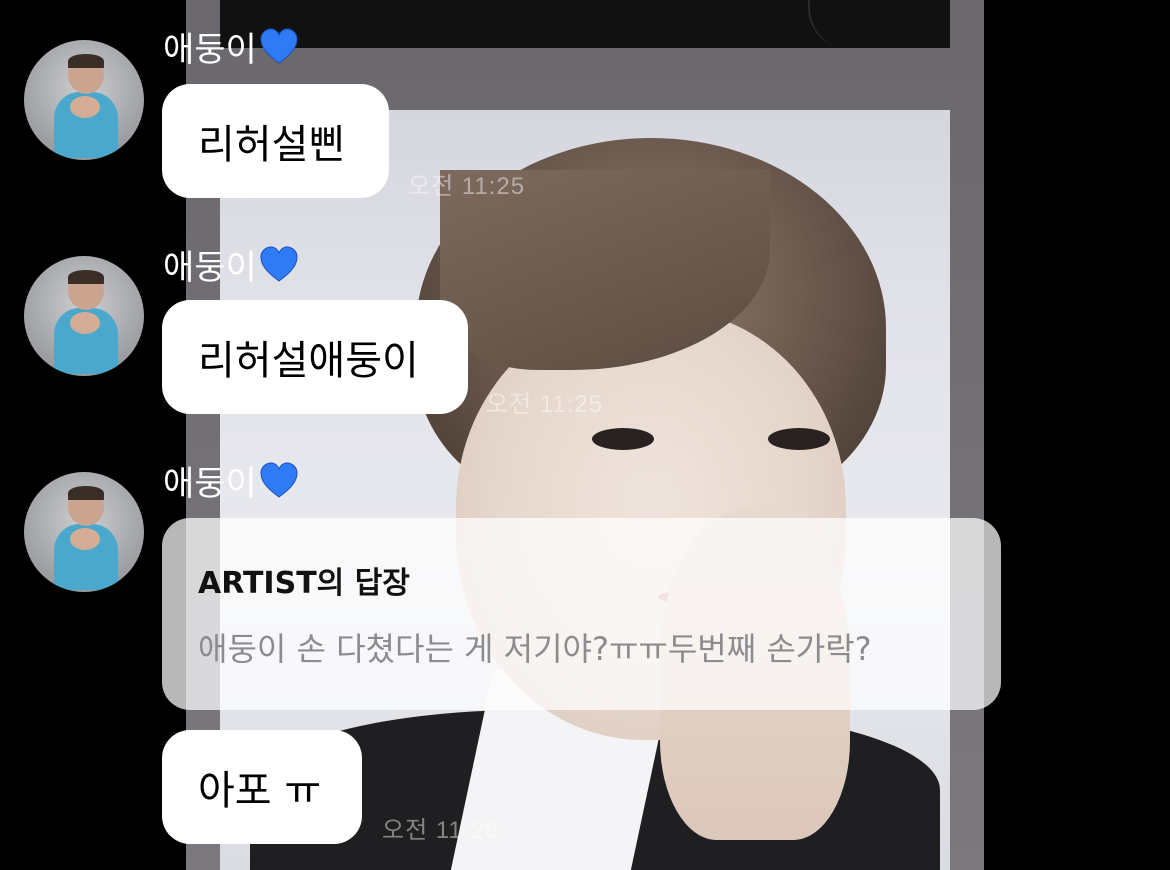 The image size is (1170, 870). I want to click on previous-photo, so click(585, 24).